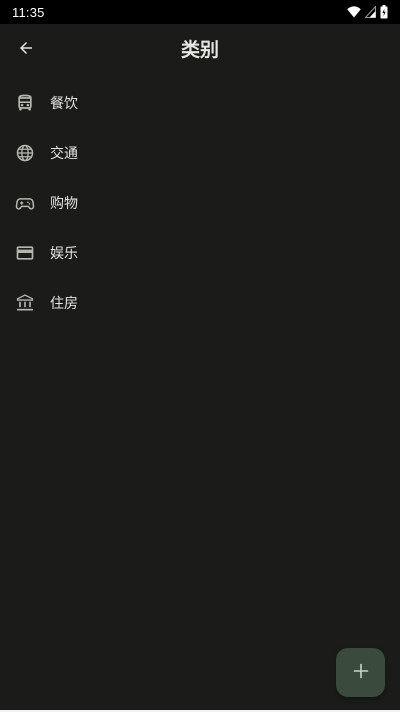 This screenshot has width=400, height=712. Describe the element at coordinates (64, 104) in the screenshot. I see `category-label: 餐饮` at that location.